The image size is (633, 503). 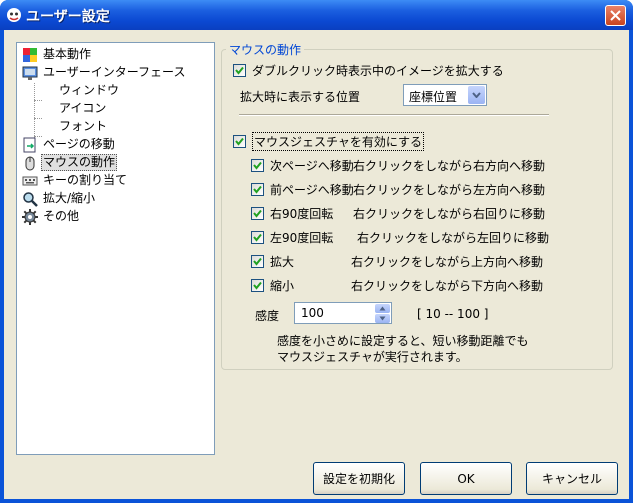 What do you see at coordinates (61, 216) in the screenshot?
I see `tree-item-label: その他` at bounding box center [61, 216].